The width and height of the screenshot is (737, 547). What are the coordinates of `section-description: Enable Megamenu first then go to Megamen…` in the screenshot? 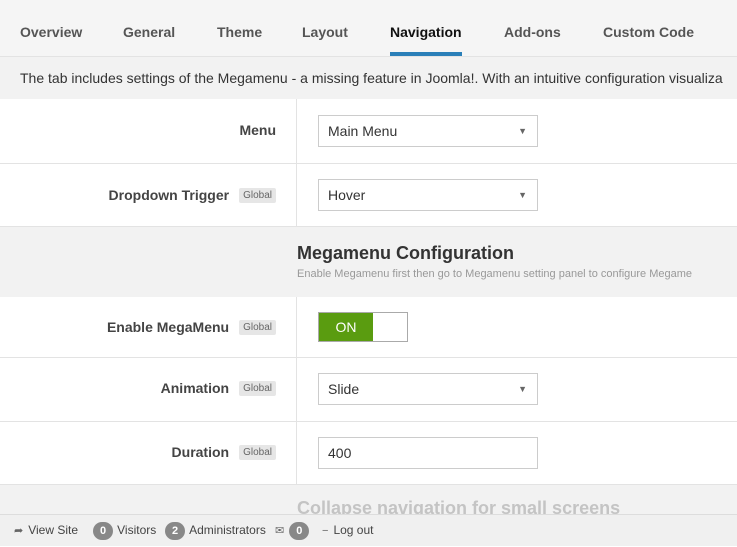 It's located at (495, 274).